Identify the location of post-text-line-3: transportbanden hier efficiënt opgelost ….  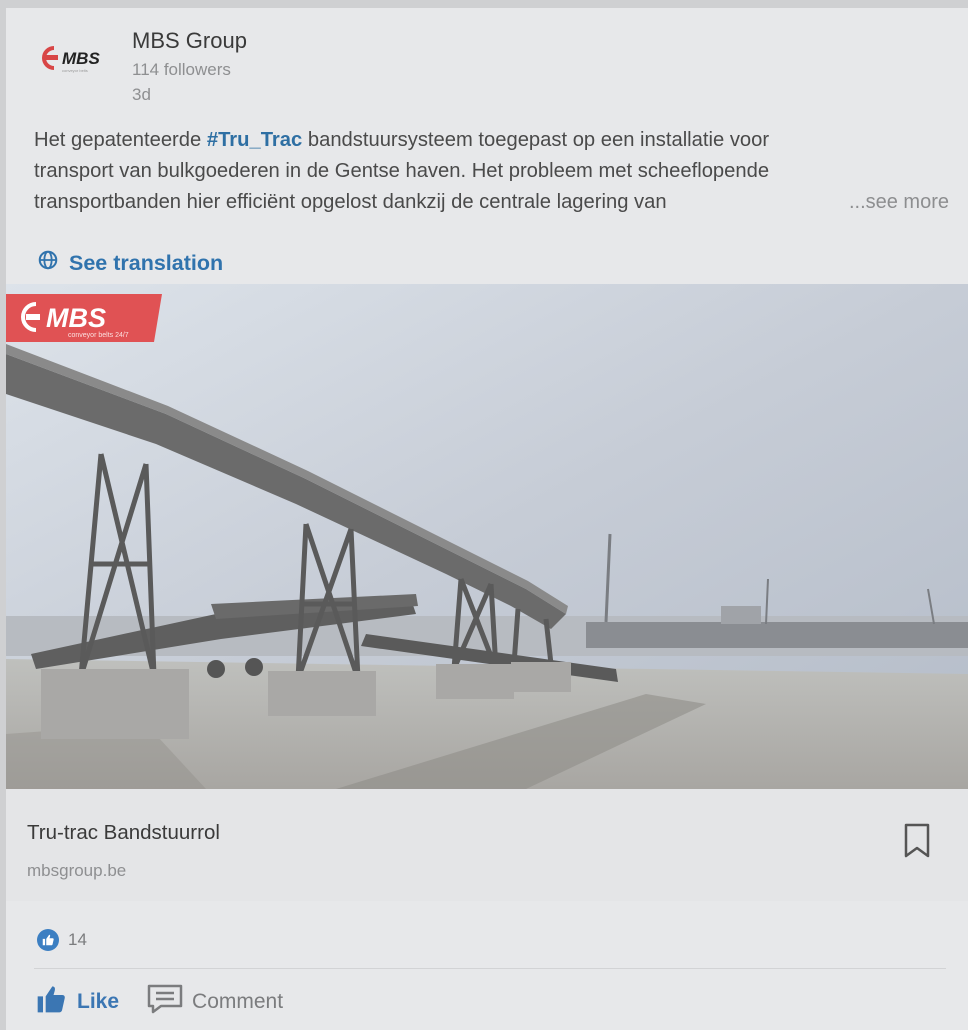
(350, 202).